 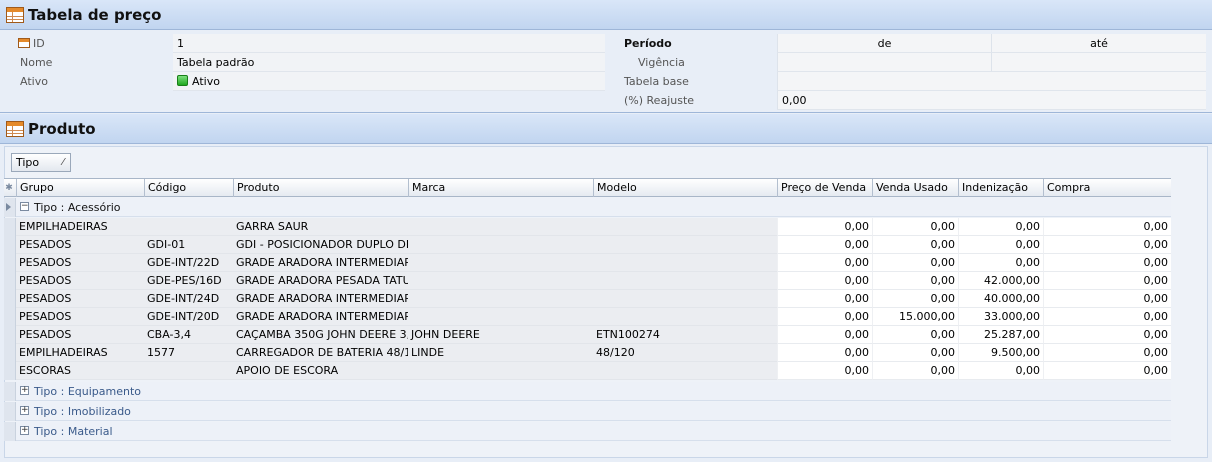 I want to click on cell-codigo: GDE-PES/16D, so click(x=188, y=281).